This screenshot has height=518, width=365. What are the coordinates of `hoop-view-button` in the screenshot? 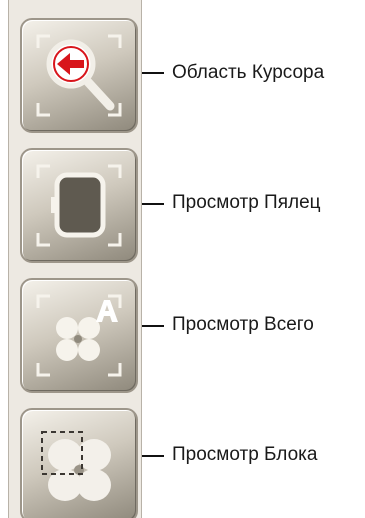 It's located at (79, 205).